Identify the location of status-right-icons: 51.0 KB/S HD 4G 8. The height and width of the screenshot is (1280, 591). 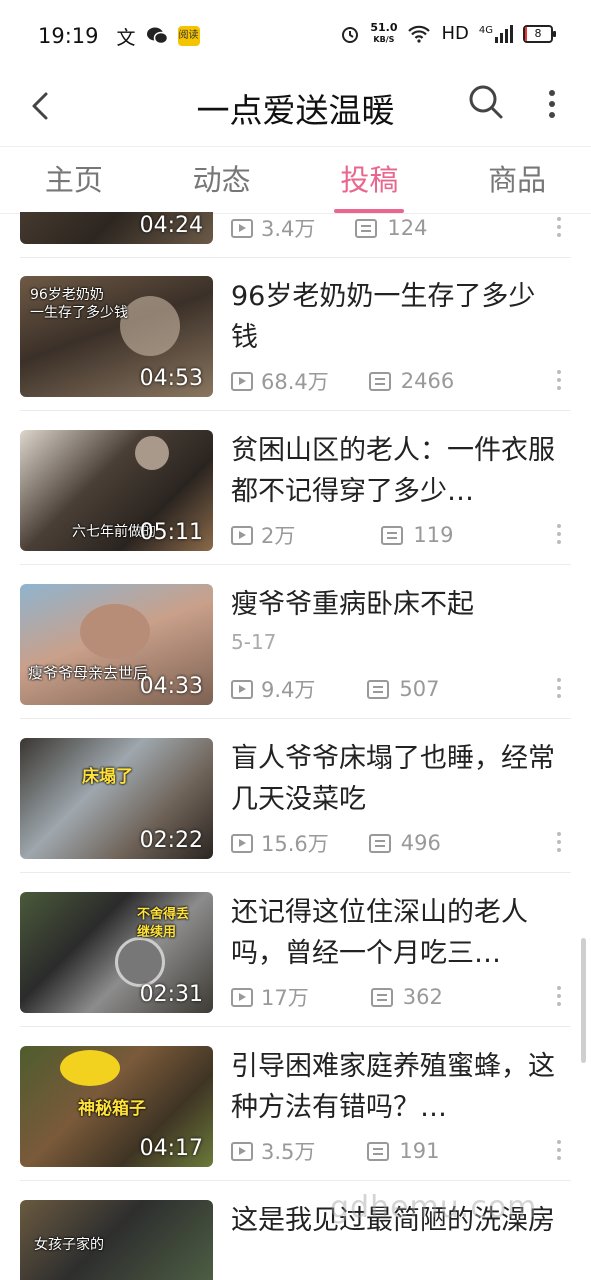
(448, 33).